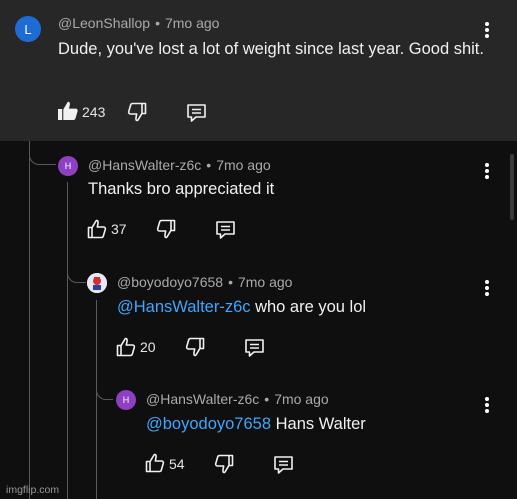  Describe the element at coordinates (308, 307) in the screenshot. I see `comment-text-rest: who are you lol` at that location.